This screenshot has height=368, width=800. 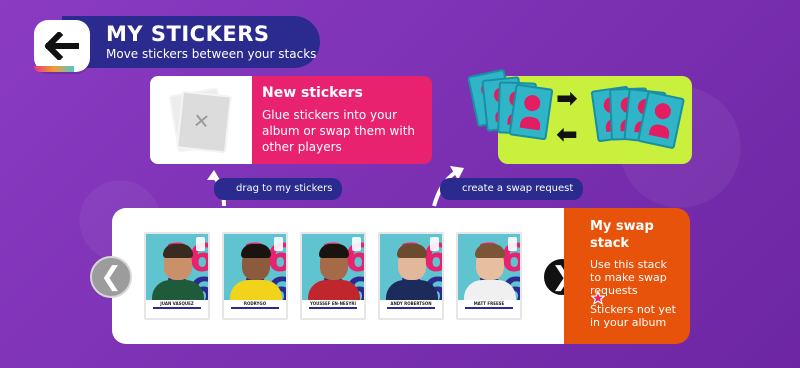 I want to click on back-button, so click(x=62, y=46).